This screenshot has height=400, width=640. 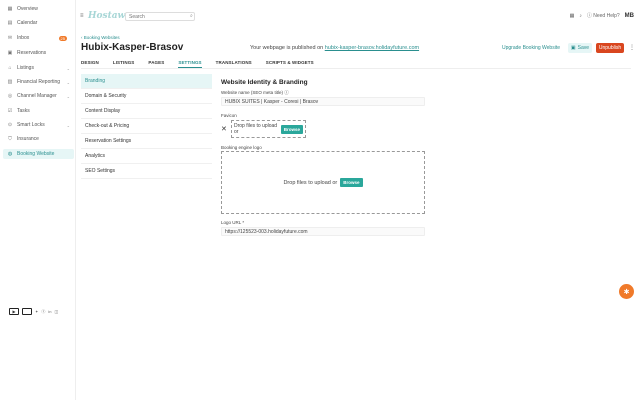 What do you see at coordinates (572, 16) in the screenshot?
I see `calendar-icon: ▦` at bounding box center [572, 16].